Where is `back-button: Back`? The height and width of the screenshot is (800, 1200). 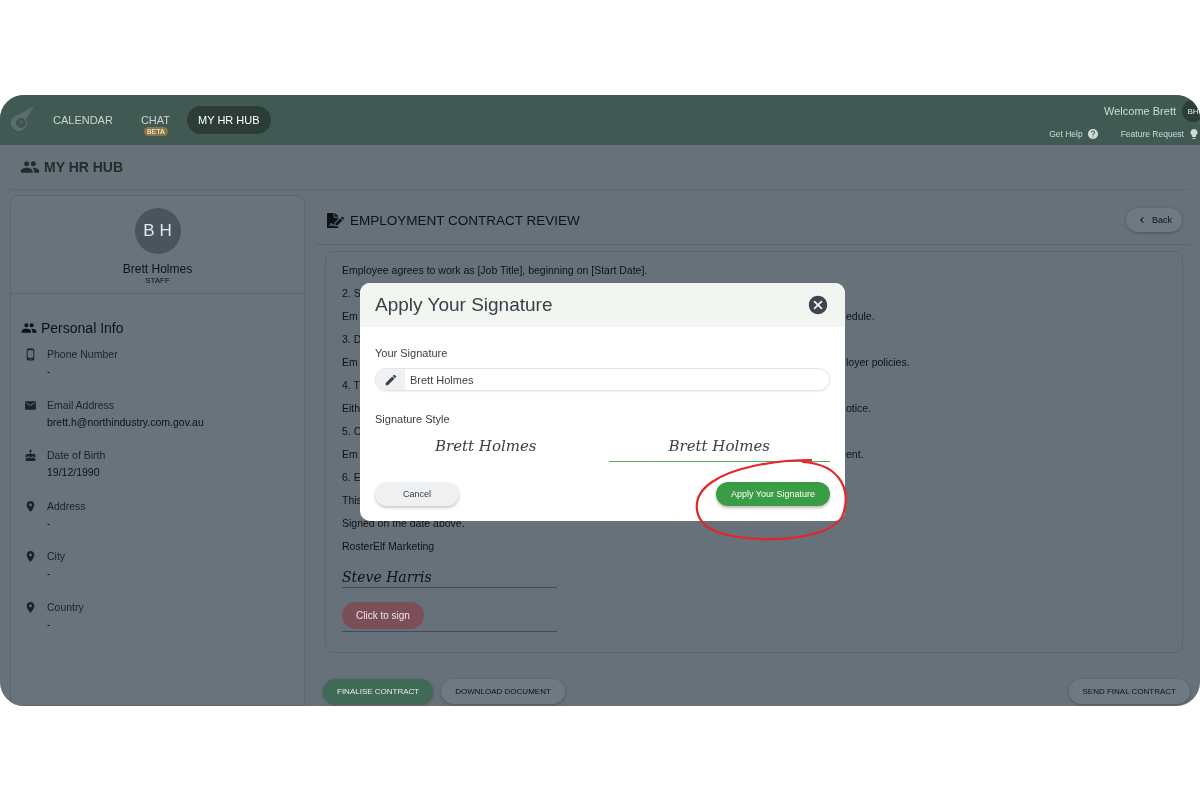 back-button: Back is located at coordinates (1154, 220).